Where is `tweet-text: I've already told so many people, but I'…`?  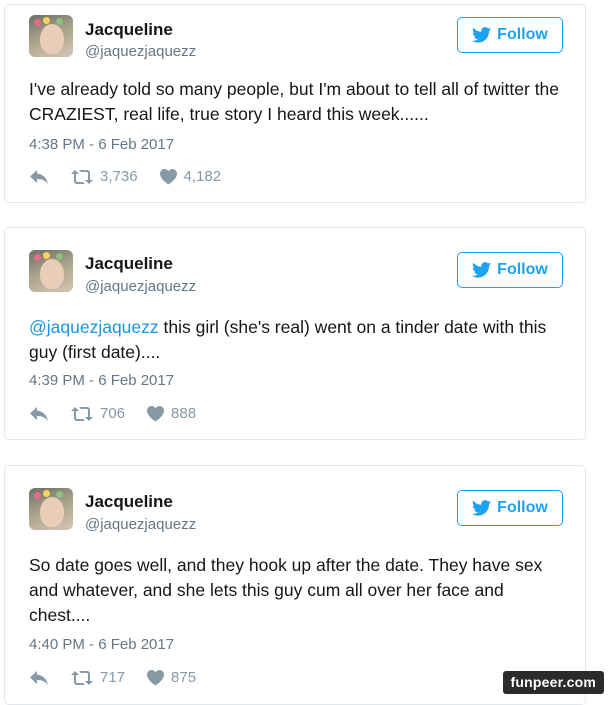 tweet-text: I've already told so many people, but I'… is located at coordinates (296, 102).